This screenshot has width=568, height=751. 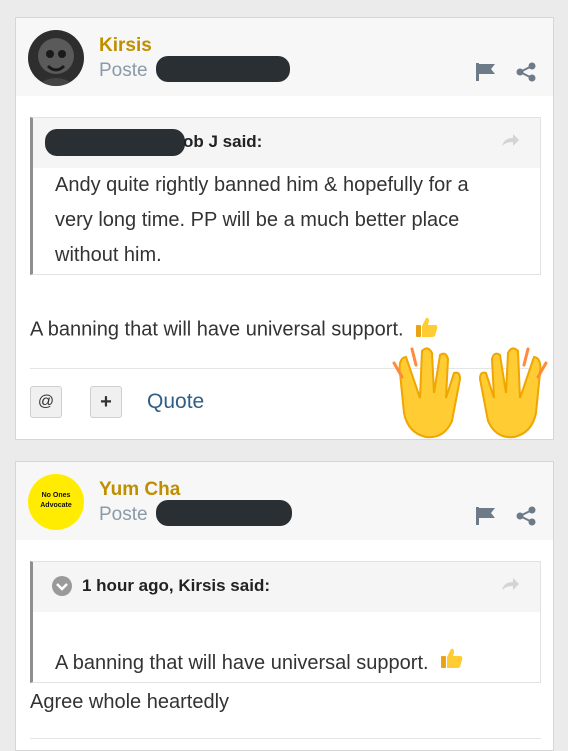 What do you see at coordinates (139, 490) in the screenshot?
I see `username: Yum Cha` at bounding box center [139, 490].